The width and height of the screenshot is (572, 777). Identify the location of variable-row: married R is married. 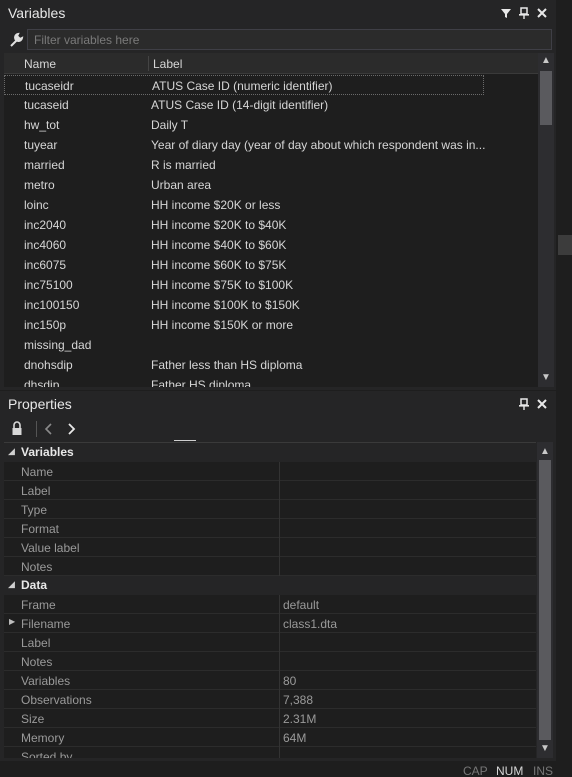
(271, 165).